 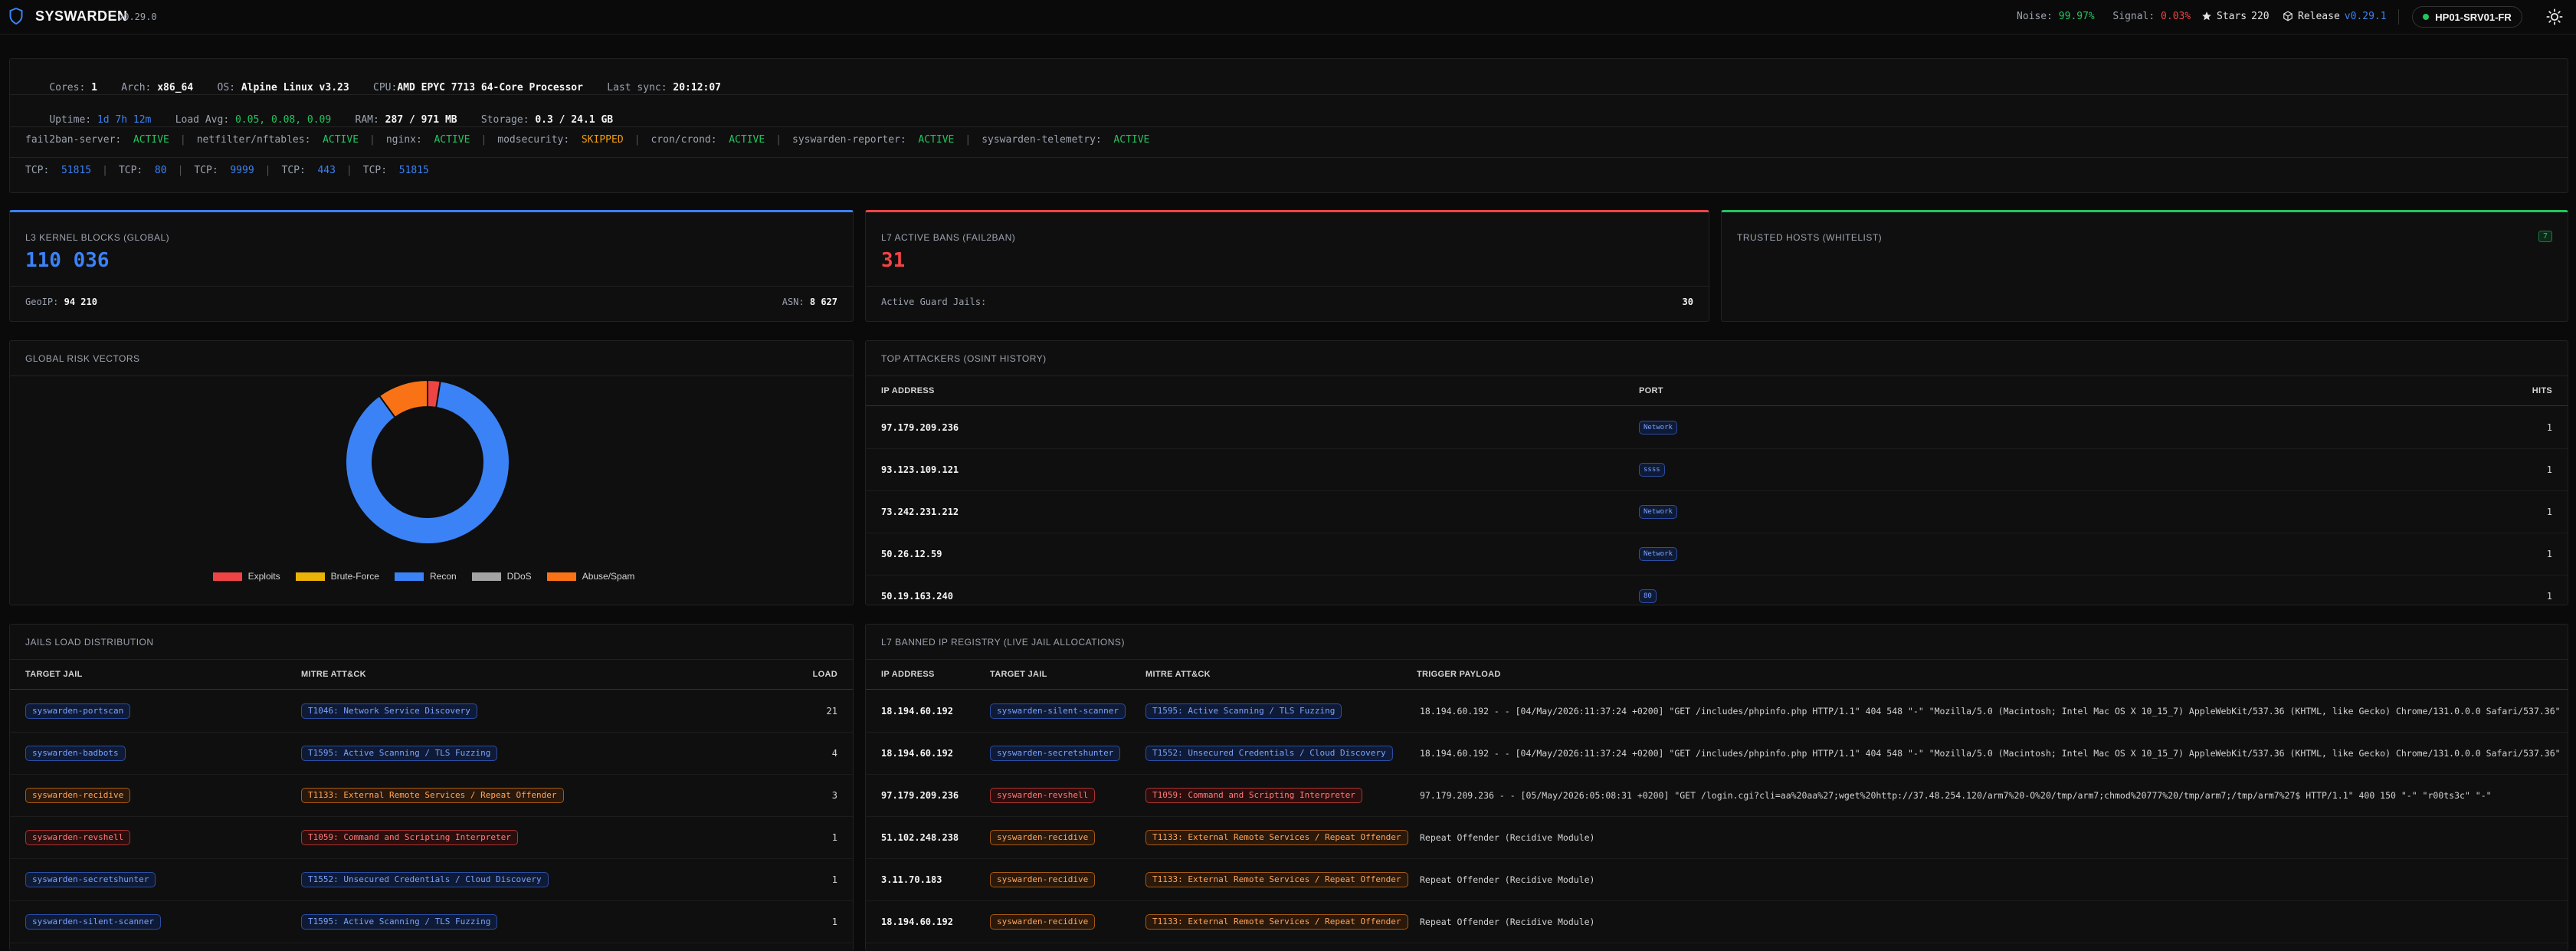 I want to click on column-header-payload: TRIGGER PAYLOAD, so click(x=1459, y=674).